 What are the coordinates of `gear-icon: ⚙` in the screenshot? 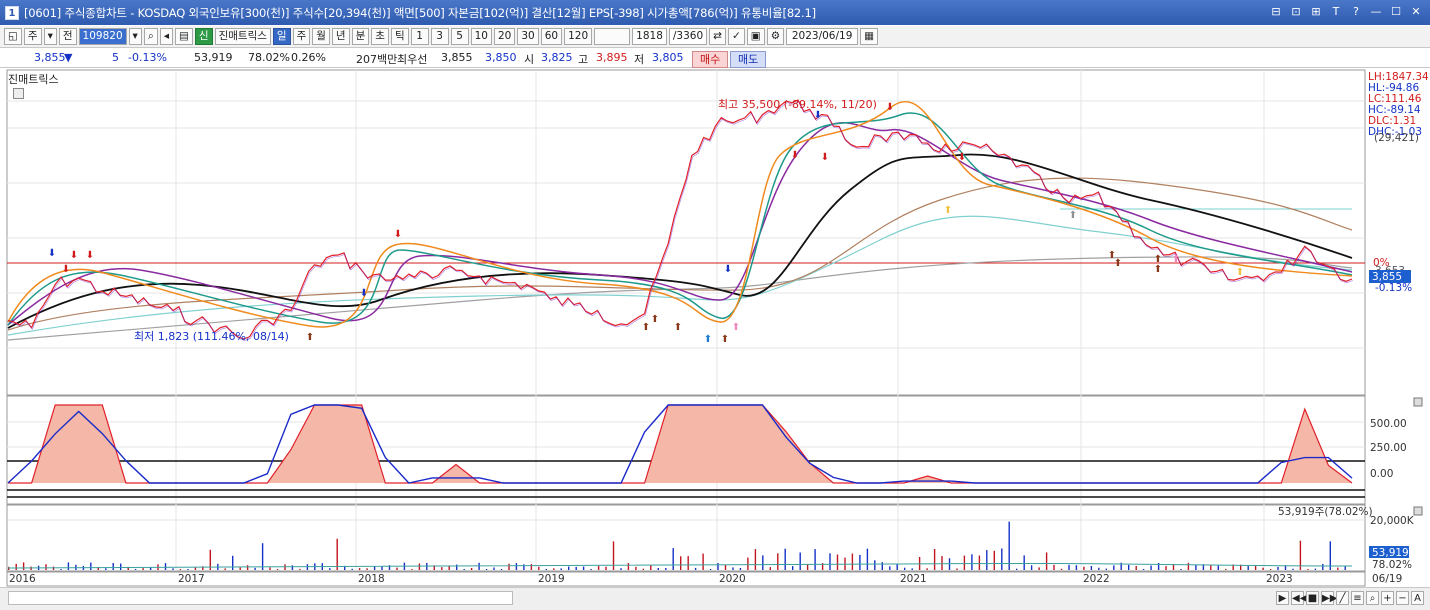 It's located at (775, 36).